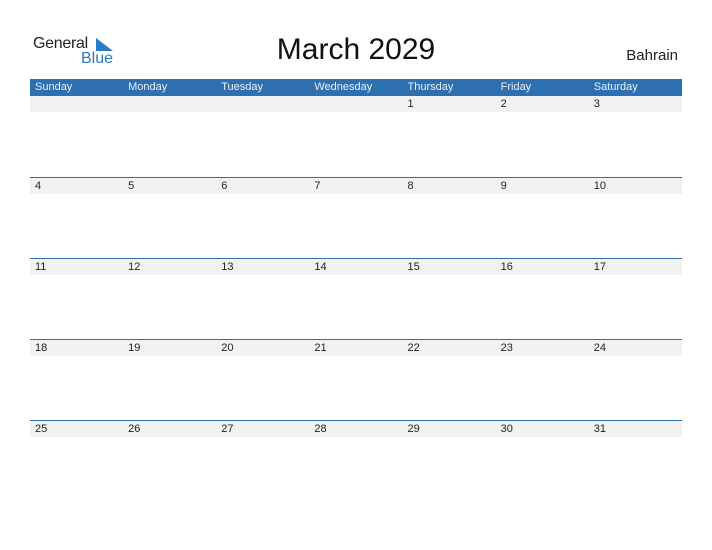 Image resolution: width=712 pixels, height=550 pixels. What do you see at coordinates (41, 267) in the screenshot?
I see `day-cell: 11` at bounding box center [41, 267].